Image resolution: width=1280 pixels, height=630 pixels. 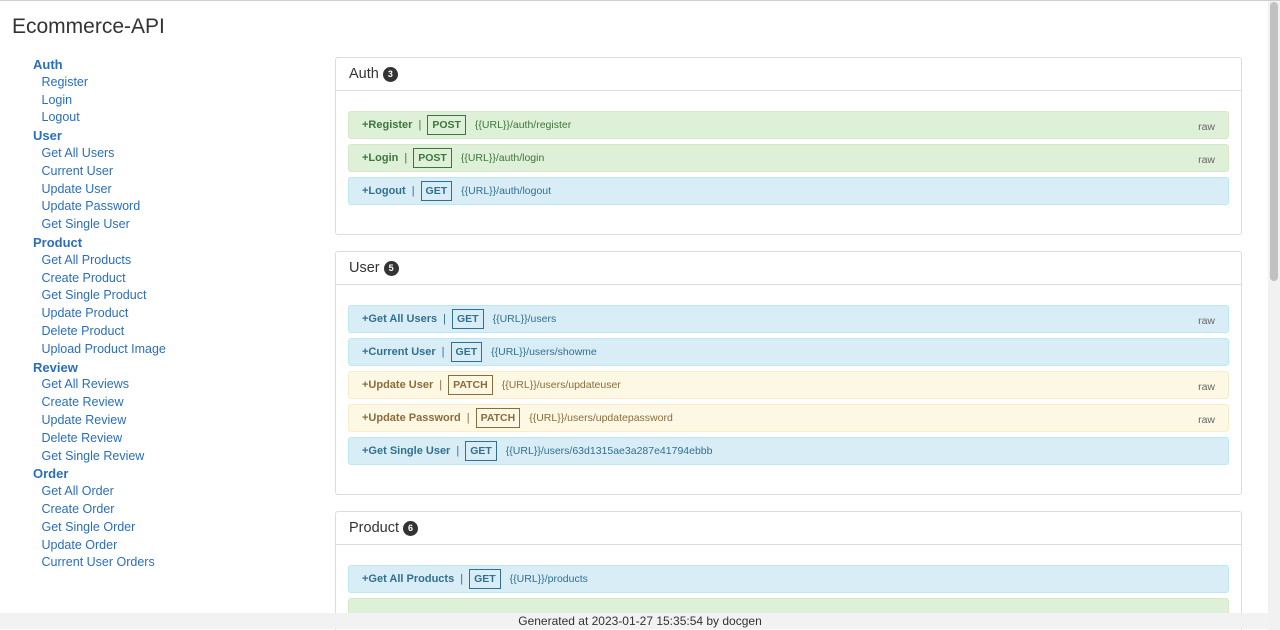 I want to click on sidebar-item-get-single-order: Get Single Order, so click(x=163, y=528).